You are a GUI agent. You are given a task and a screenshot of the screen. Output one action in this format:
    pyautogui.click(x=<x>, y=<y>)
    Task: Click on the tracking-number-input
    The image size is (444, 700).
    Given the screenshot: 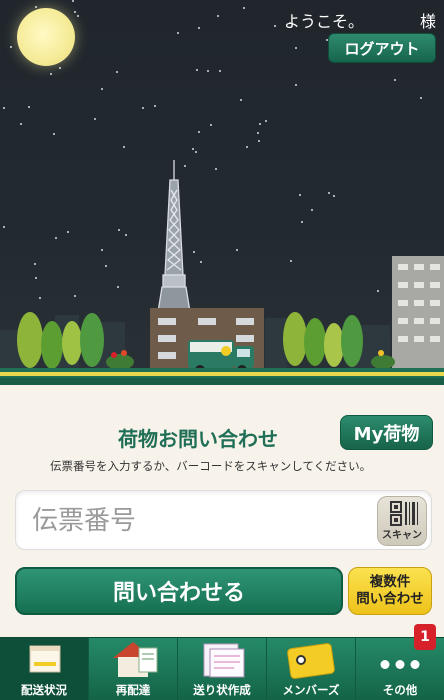 What is the action you would take?
    pyautogui.click(x=197, y=521)
    